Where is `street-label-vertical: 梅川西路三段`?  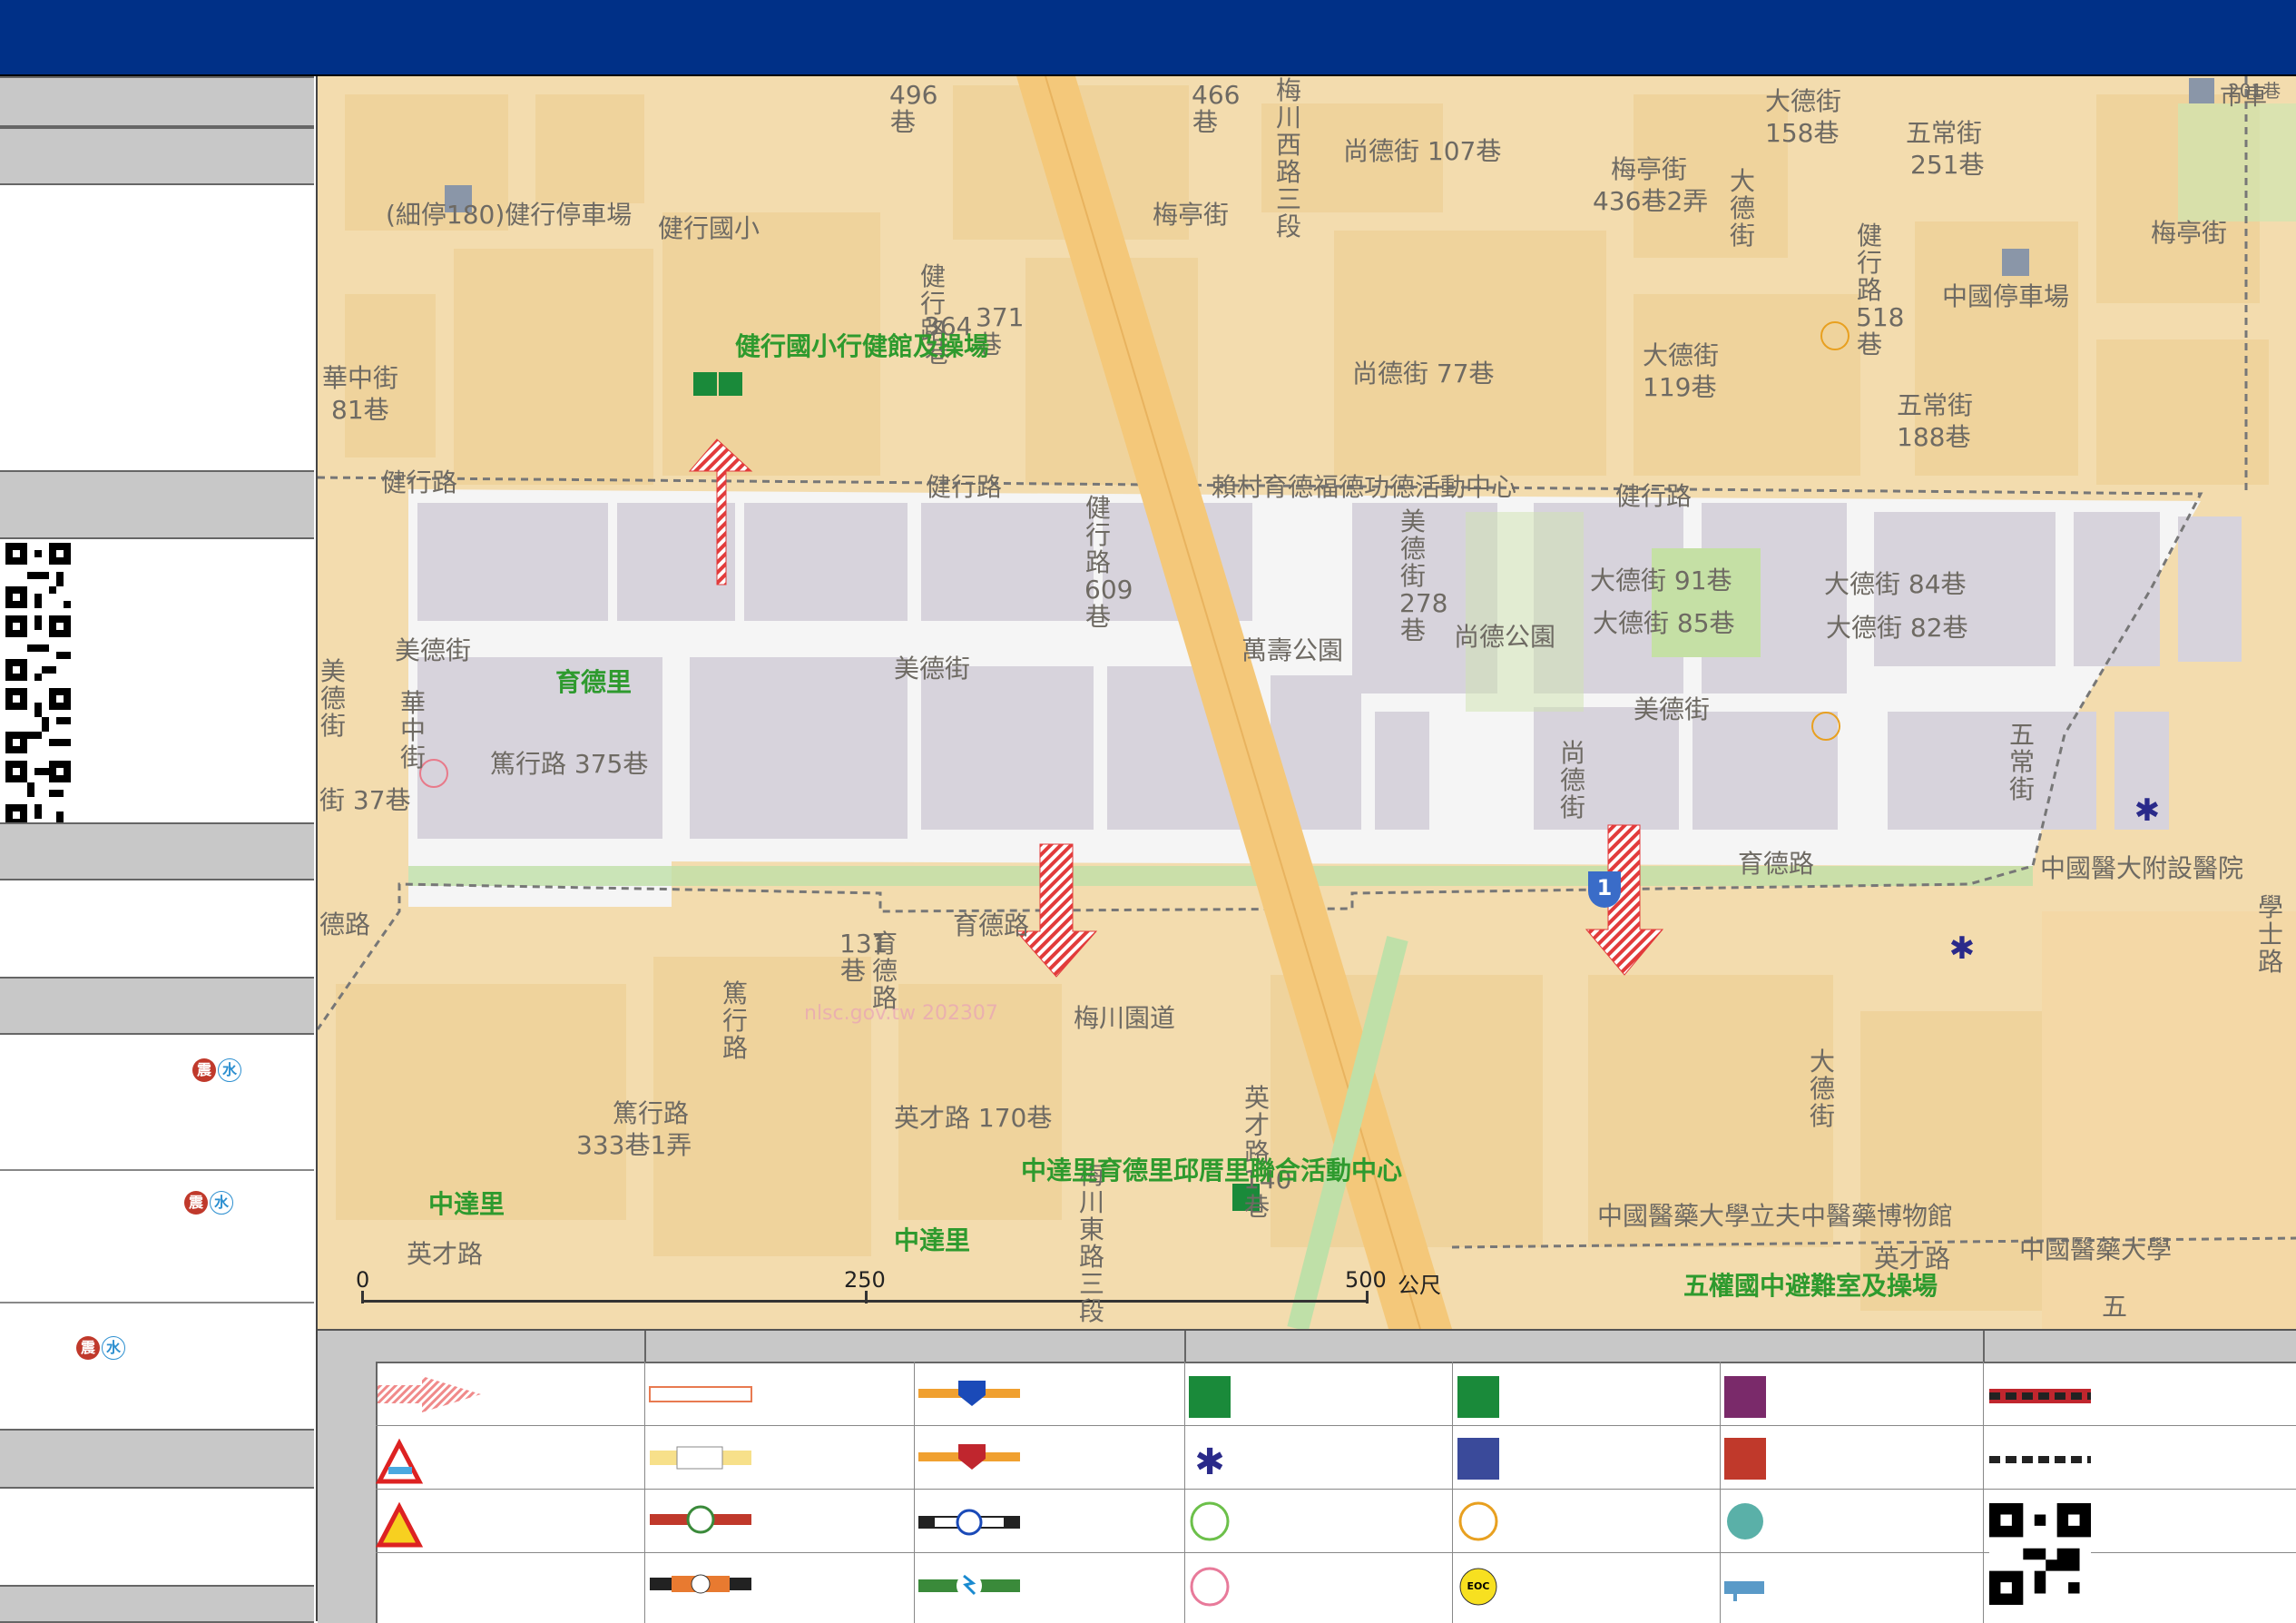
street-label-vertical: 梅川西路三段 is located at coordinates (1288, 158).